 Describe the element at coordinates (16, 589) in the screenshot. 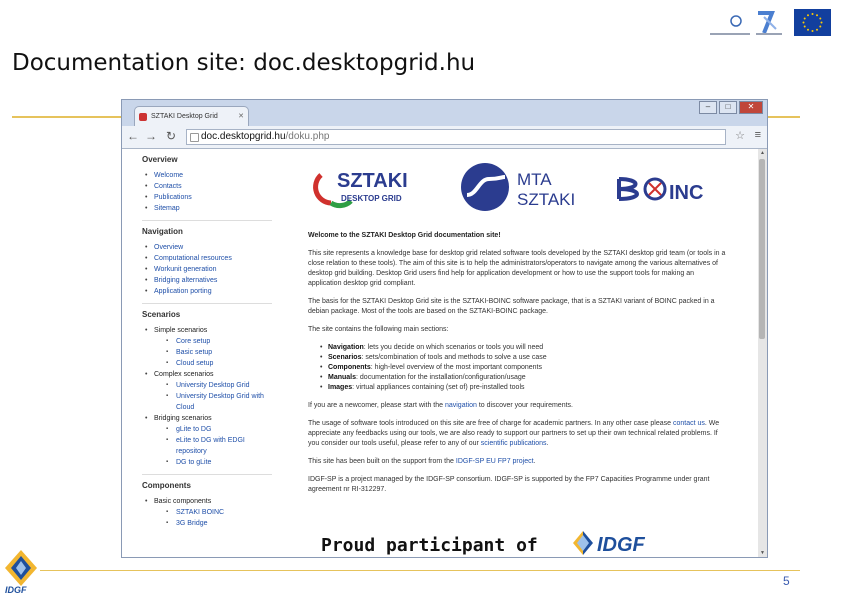

I see `svg-text: IDGF` at that location.